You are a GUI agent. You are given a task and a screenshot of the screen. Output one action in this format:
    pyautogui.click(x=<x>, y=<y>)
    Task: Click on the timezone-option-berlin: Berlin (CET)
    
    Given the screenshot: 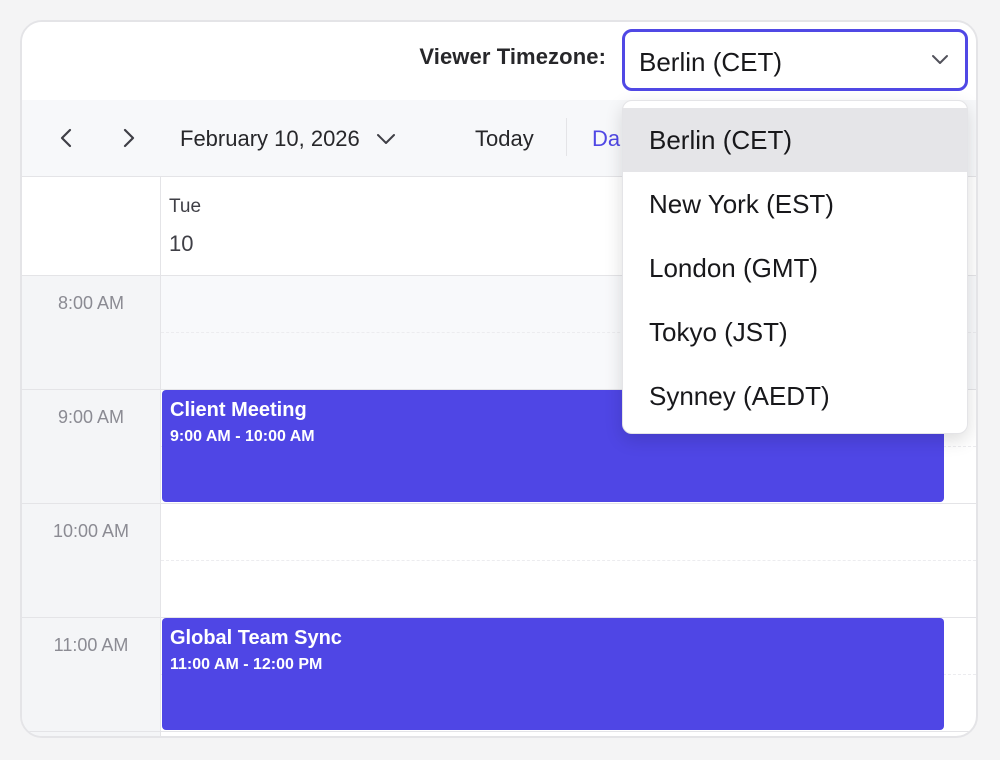 What is the action you would take?
    pyautogui.click(x=795, y=140)
    